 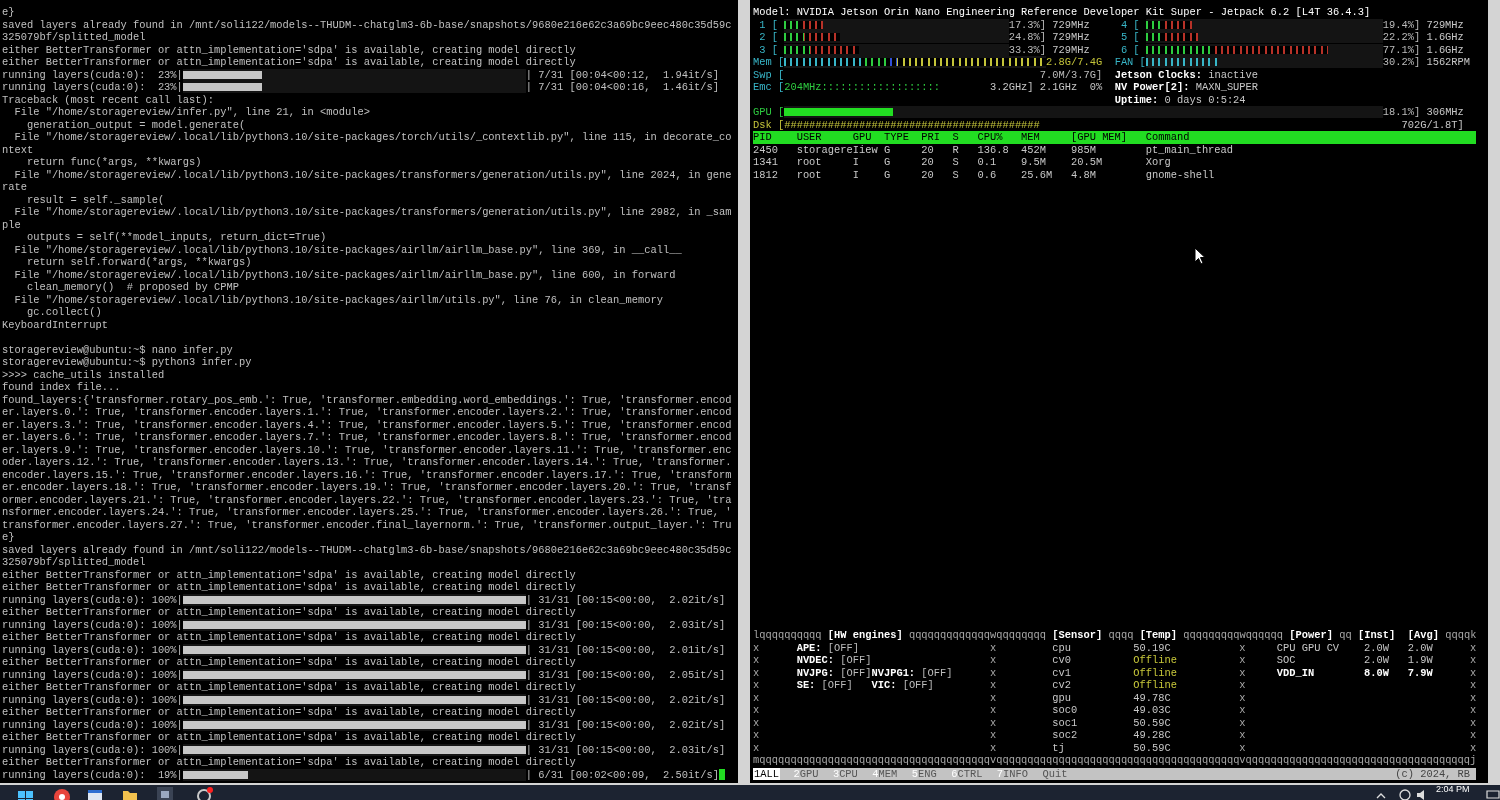 What do you see at coordinates (622, 87) in the screenshot?
I see `terminal-text: | 7/31 [00:04<00:16, 1.46it/s]` at bounding box center [622, 87].